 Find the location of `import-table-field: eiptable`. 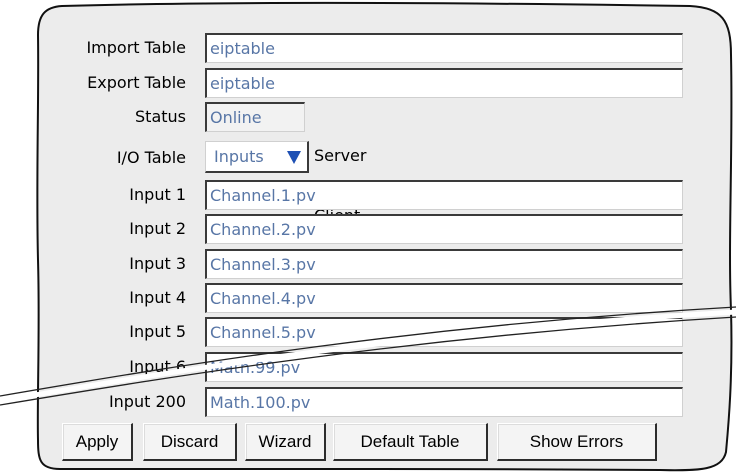

import-table-field: eiptable is located at coordinates (444, 48).